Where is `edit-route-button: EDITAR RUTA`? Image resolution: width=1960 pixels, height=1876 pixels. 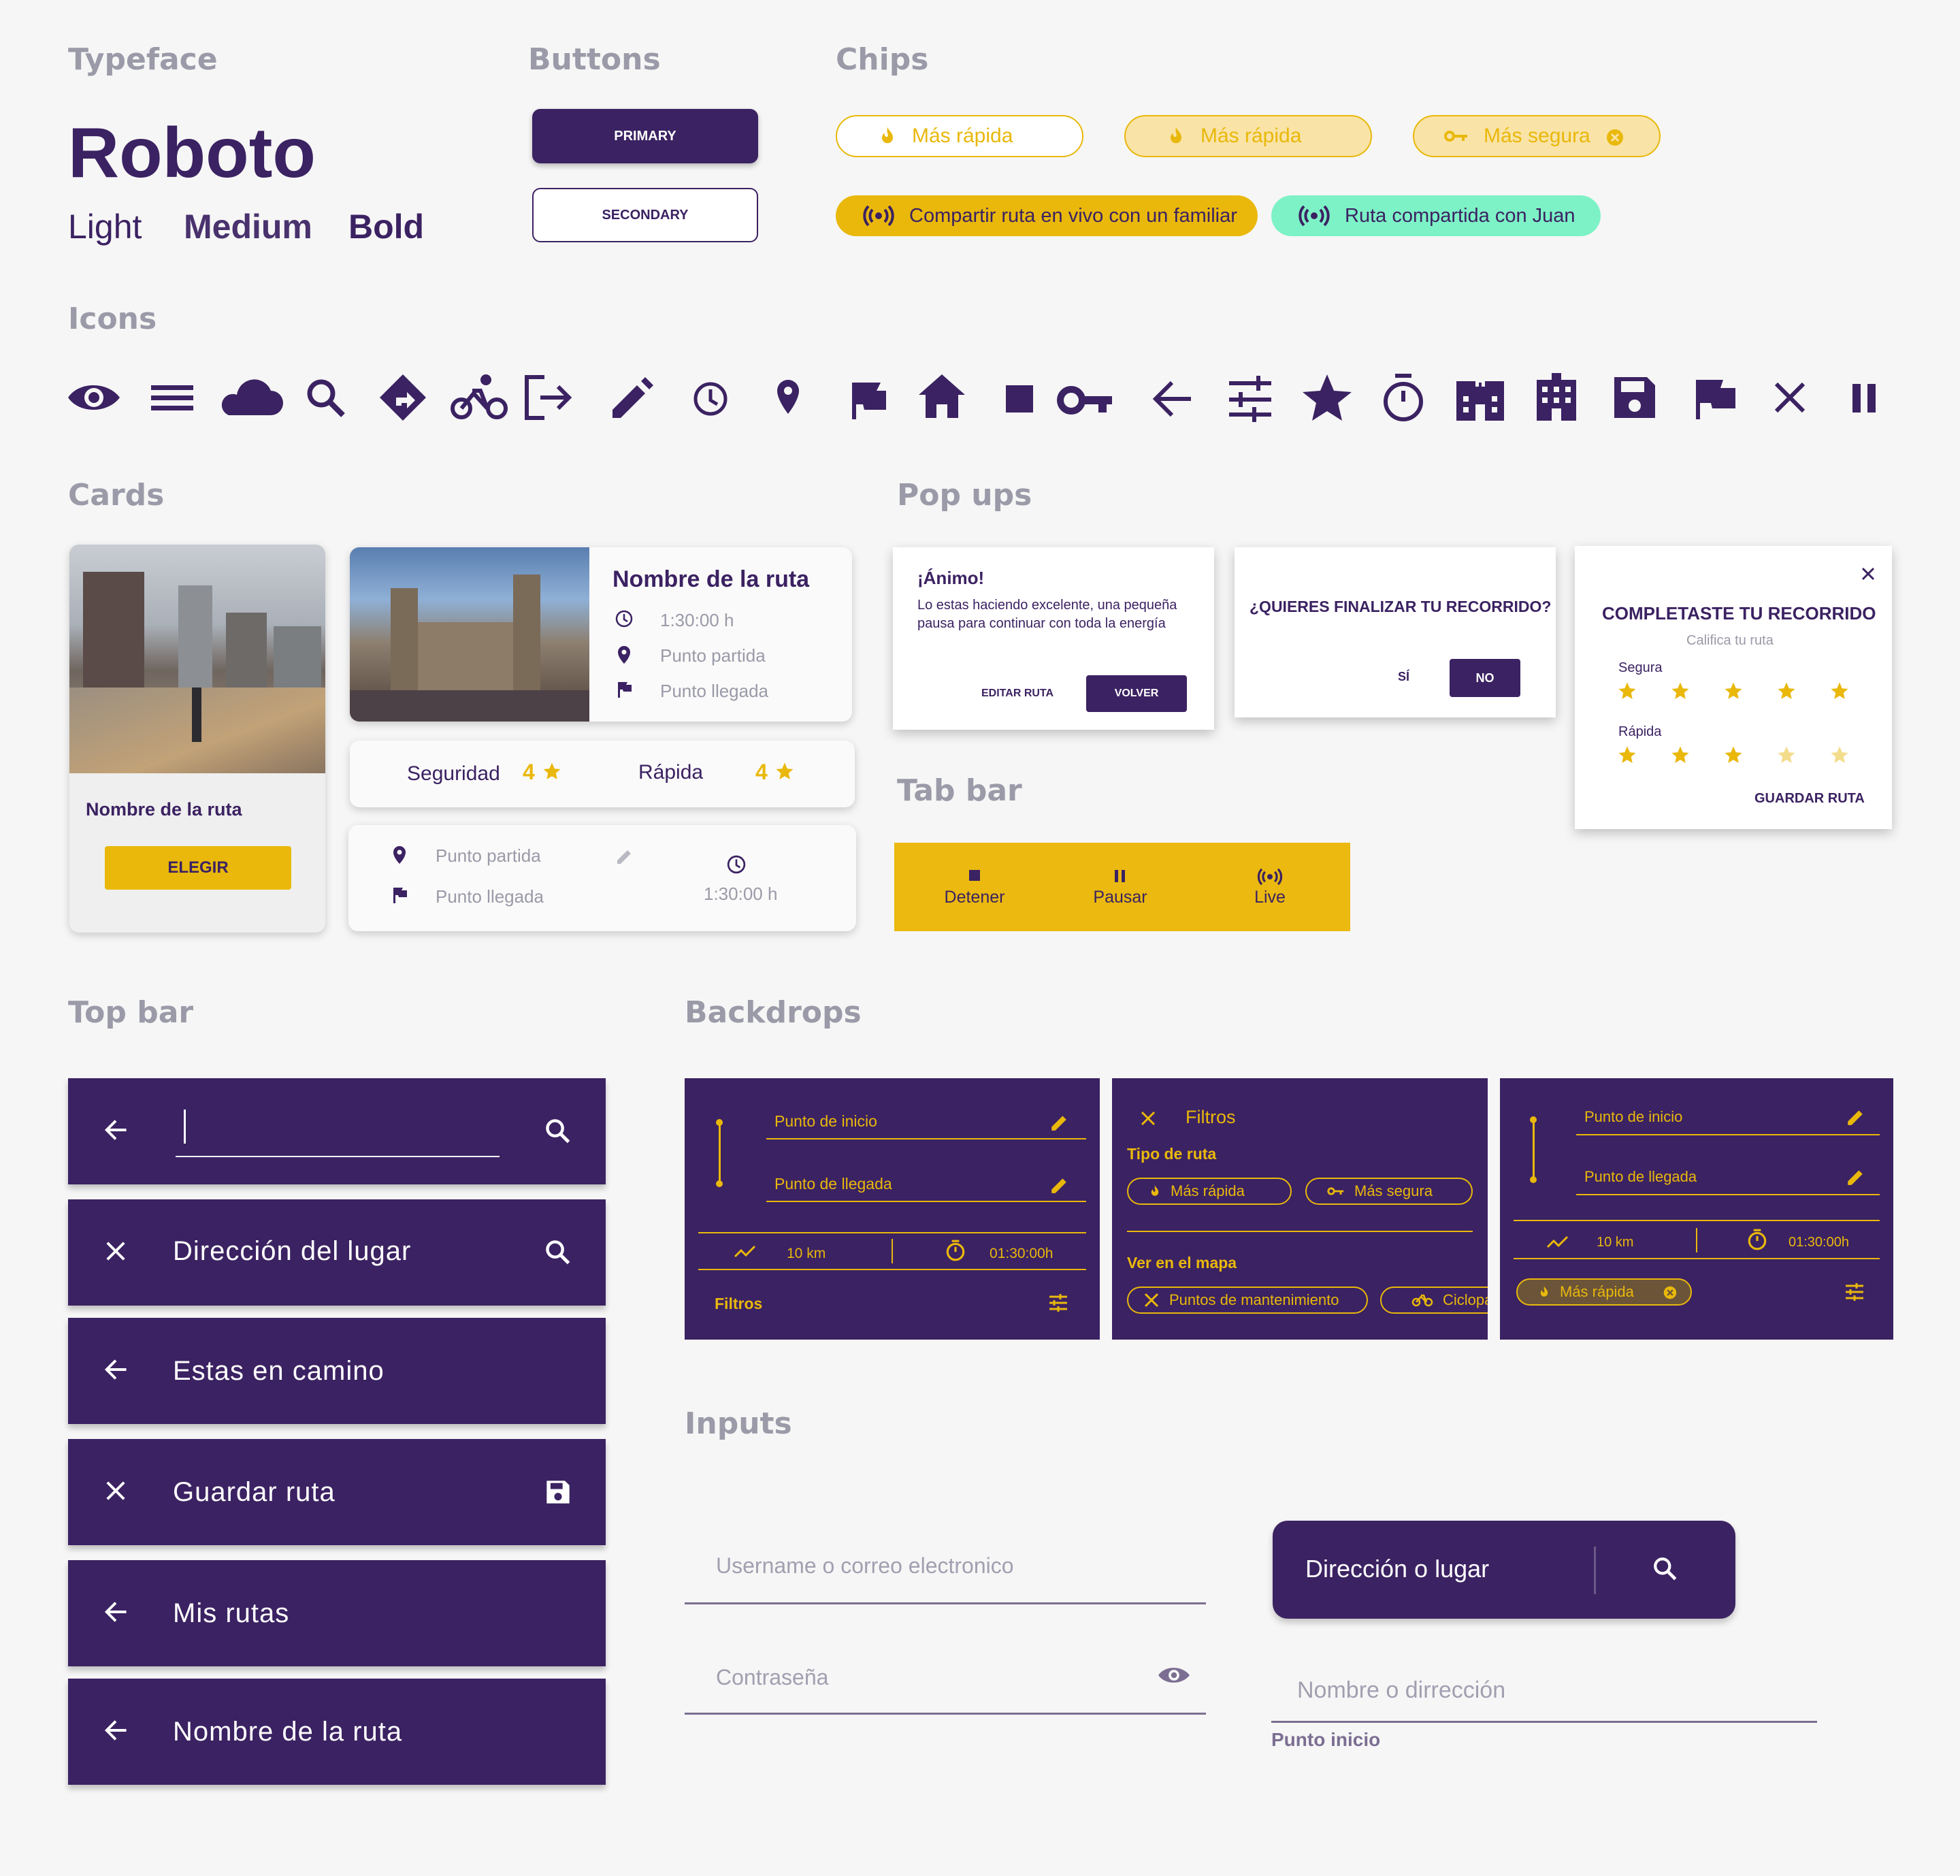 edit-route-button: EDITAR RUTA is located at coordinates (1017, 694).